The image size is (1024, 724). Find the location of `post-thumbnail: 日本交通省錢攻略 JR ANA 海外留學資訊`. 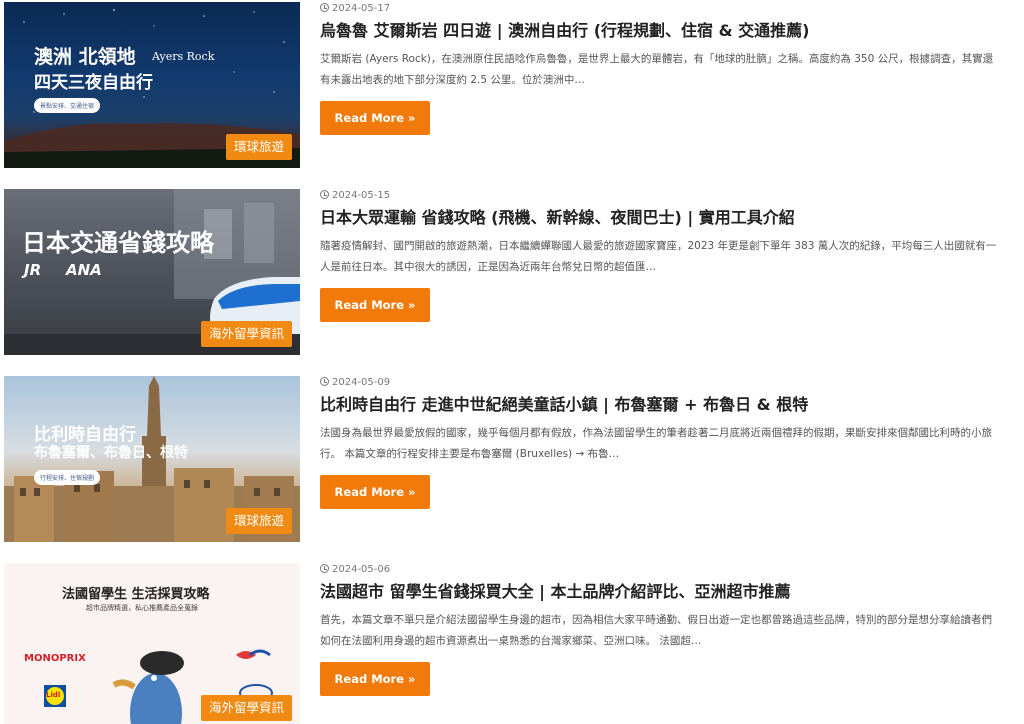

post-thumbnail: 日本交通省錢攻略 JR ANA 海外留學資訊 is located at coordinates (152, 272).